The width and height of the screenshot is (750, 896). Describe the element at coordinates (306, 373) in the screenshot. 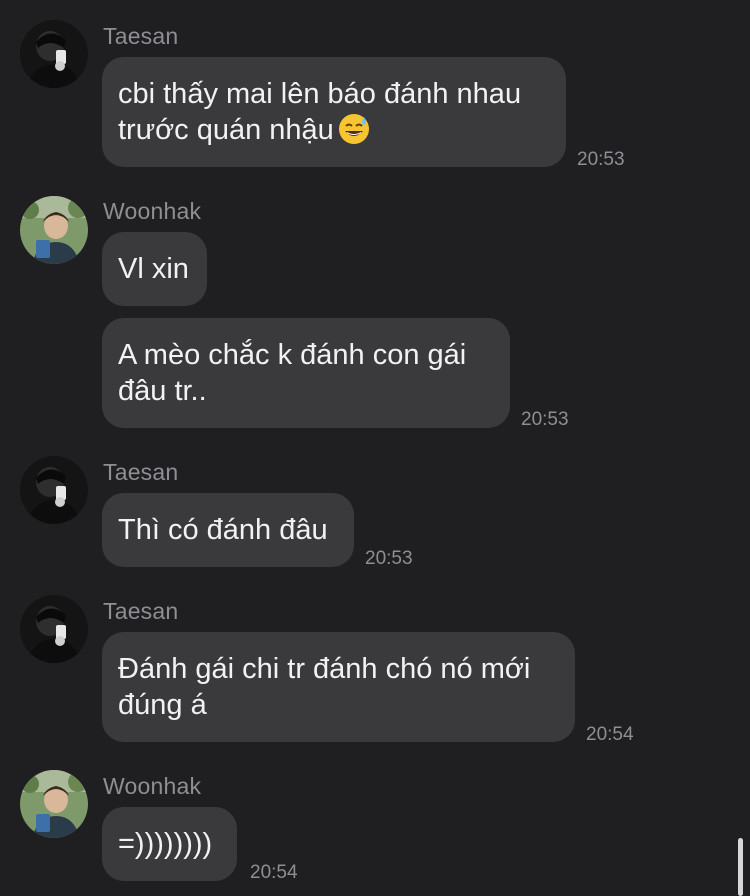

I see `message-bubble: A mèo chắc k đánh con gái đâu tr..` at that location.